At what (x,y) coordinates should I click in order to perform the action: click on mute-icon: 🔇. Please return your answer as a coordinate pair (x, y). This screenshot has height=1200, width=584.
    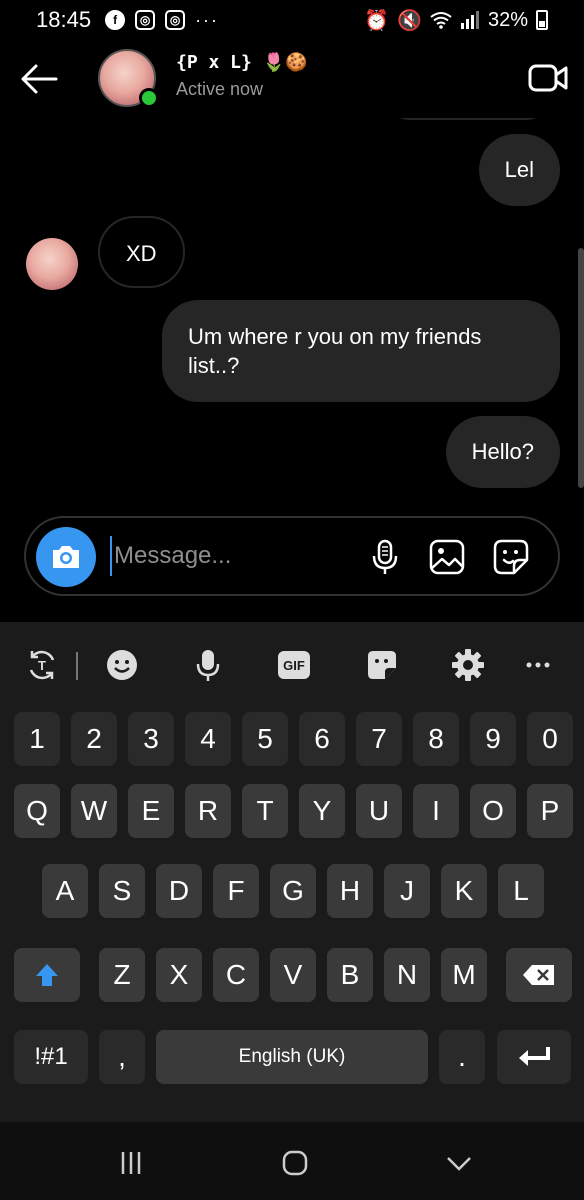
    Looking at the image, I should click on (409, 20).